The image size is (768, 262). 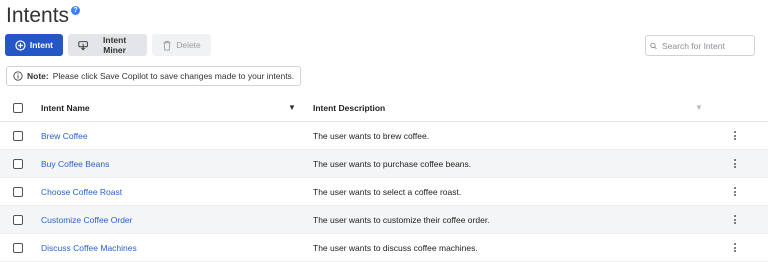 I want to click on intent-description: The user wants to select a coffee roast., so click(x=387, y=191).